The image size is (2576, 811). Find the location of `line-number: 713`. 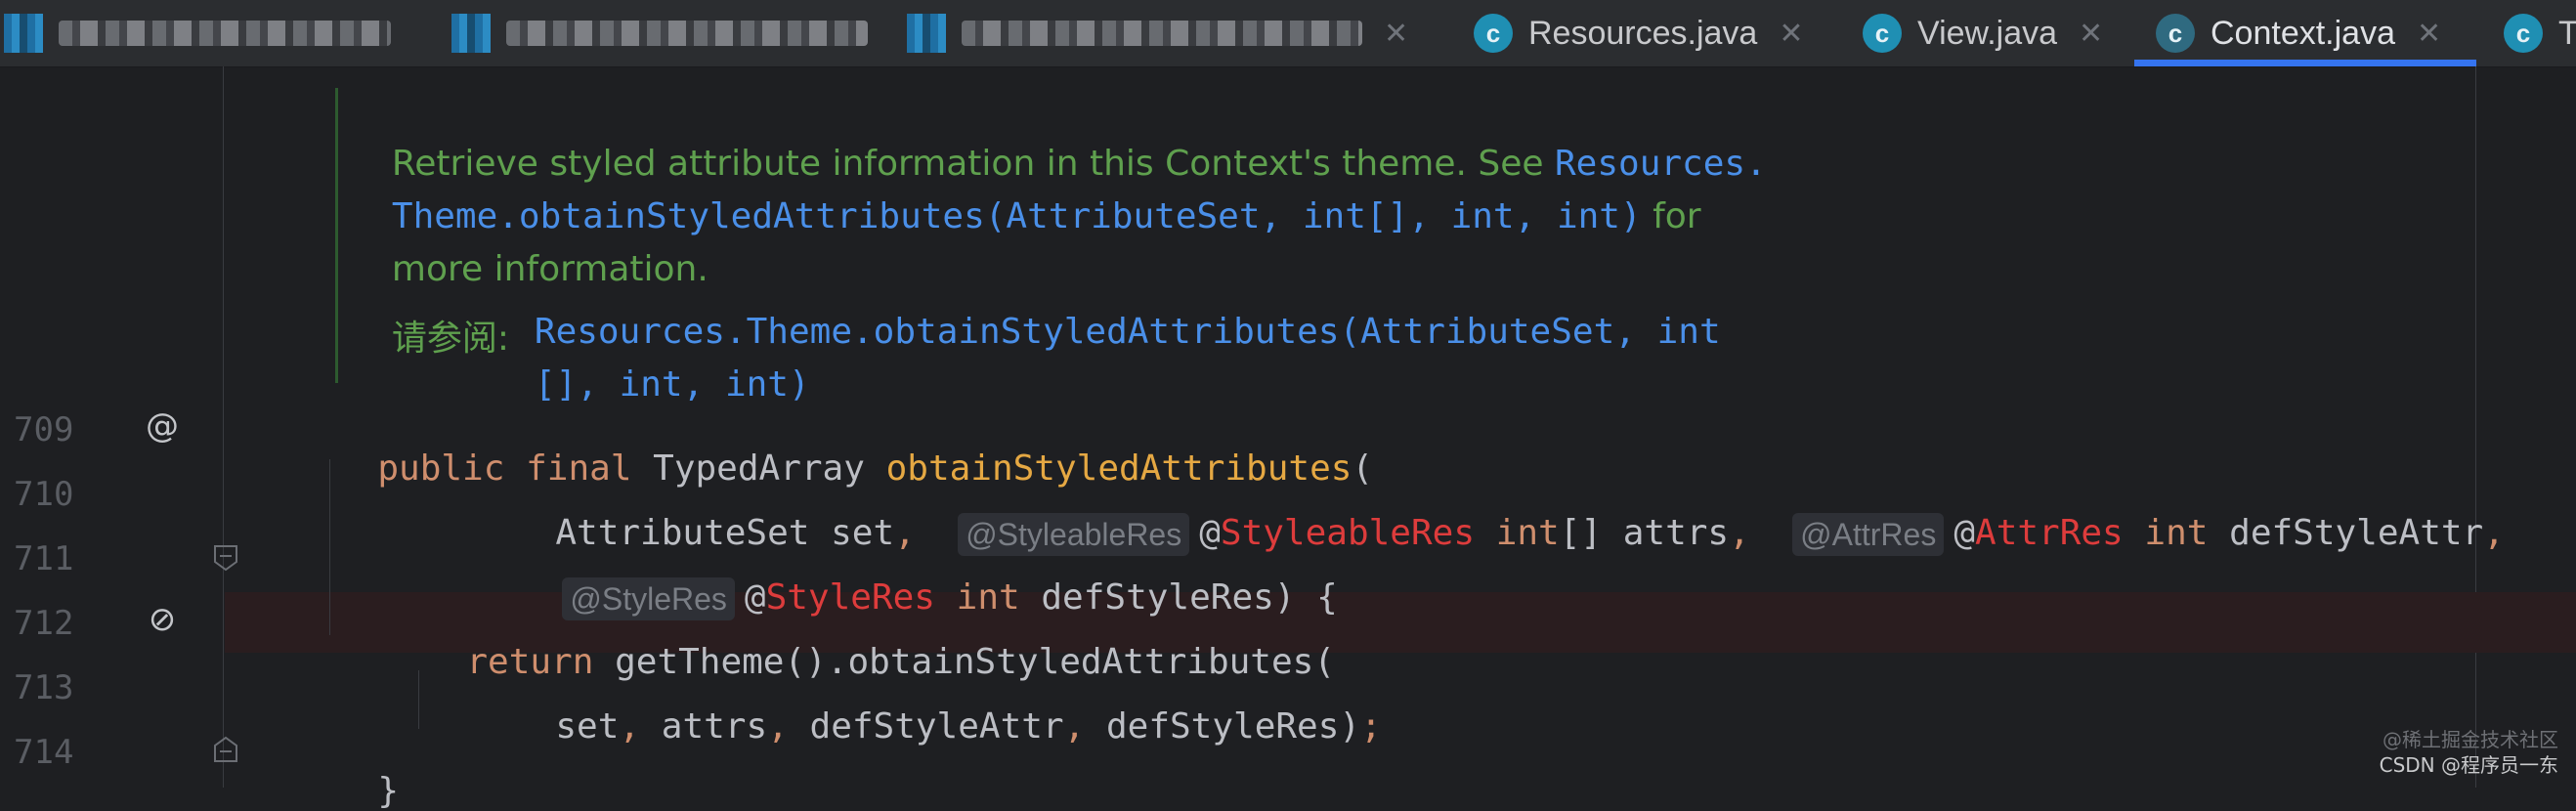

line-number: 713 is located at coordinates (44, 687).